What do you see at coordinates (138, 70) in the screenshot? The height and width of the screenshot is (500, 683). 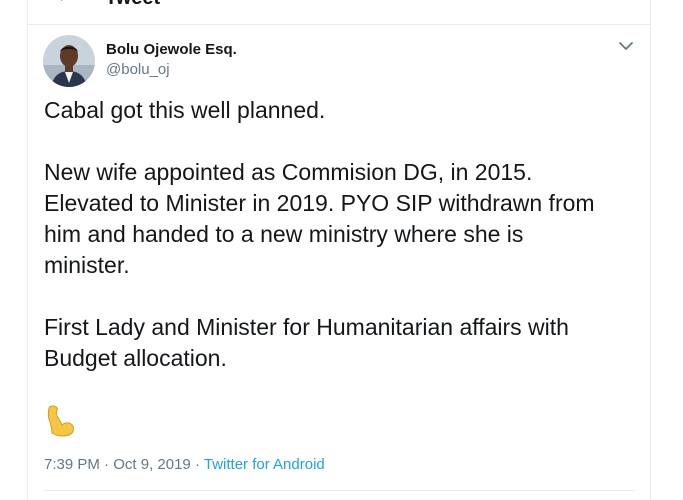 I see `author-handle: @bolu_oj` at bounding box center [138, 70].